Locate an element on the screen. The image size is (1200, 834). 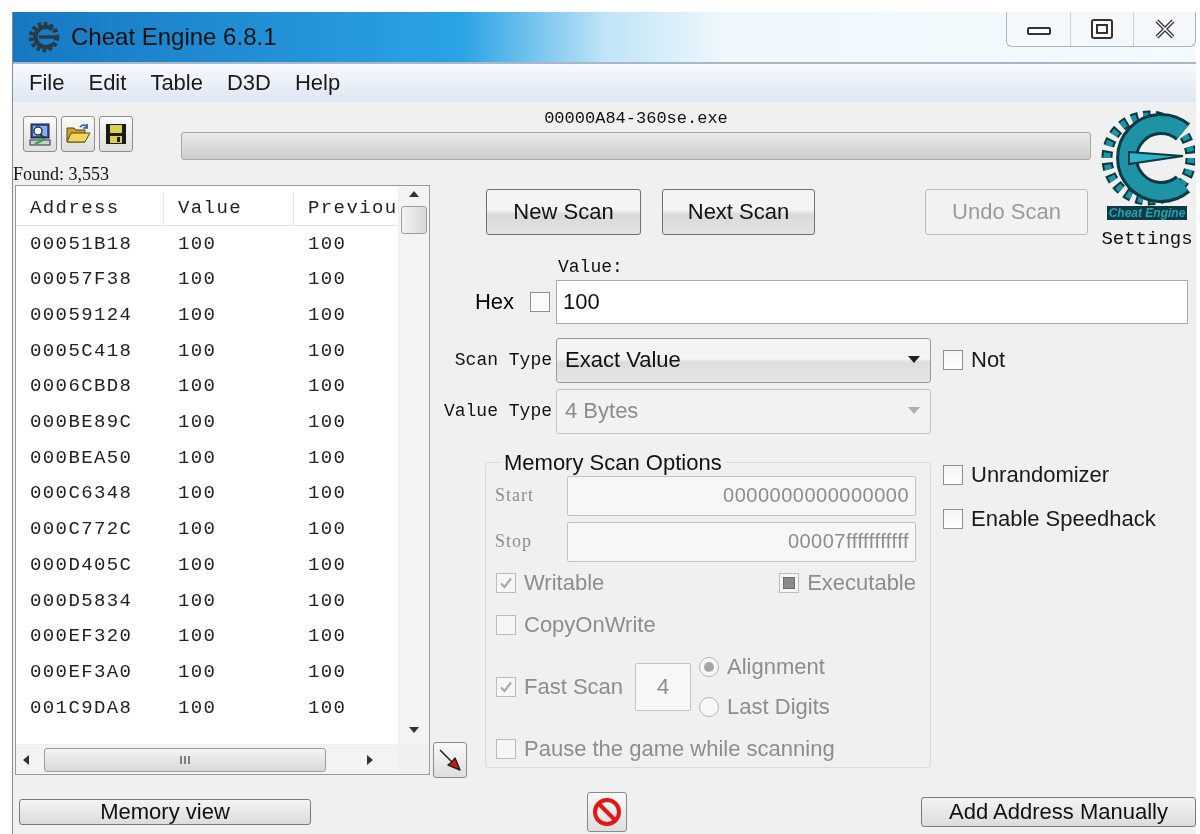
checkbox-label: Writable is located at coordinates (564, 582).